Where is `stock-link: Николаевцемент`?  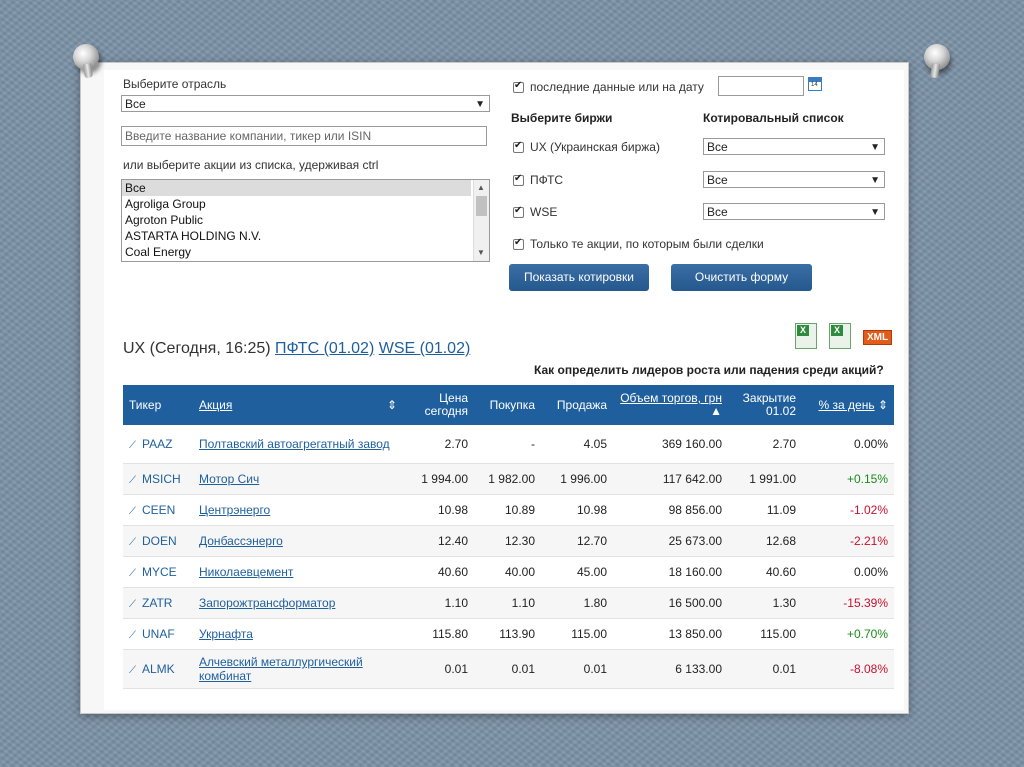
stock-link: Николаевцемент is located at coordinates (298, 572).